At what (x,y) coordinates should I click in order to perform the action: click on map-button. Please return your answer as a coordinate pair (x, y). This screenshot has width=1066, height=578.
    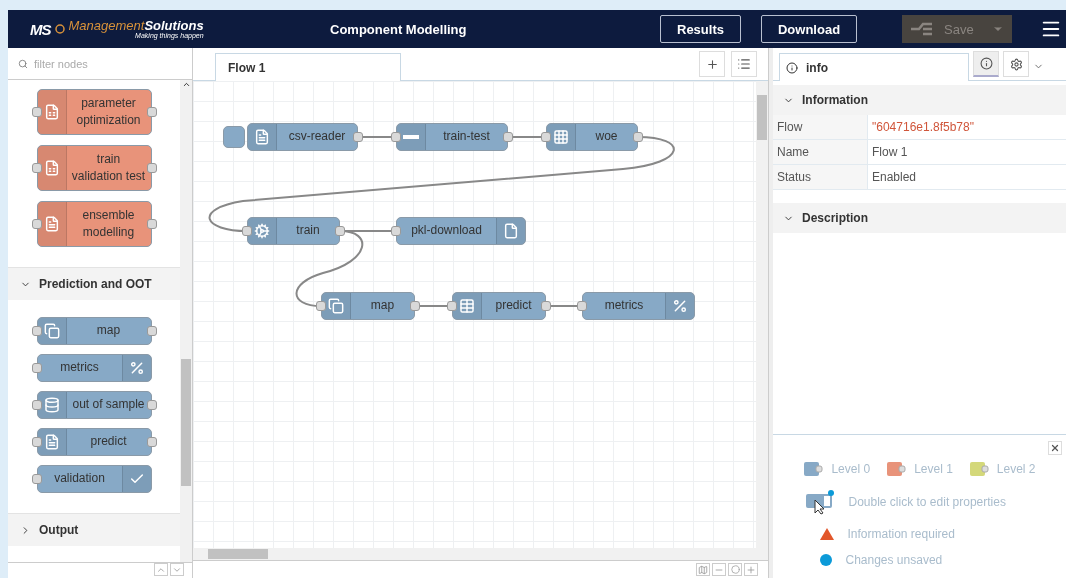
    Looking at the image, I should click on (703, 569).